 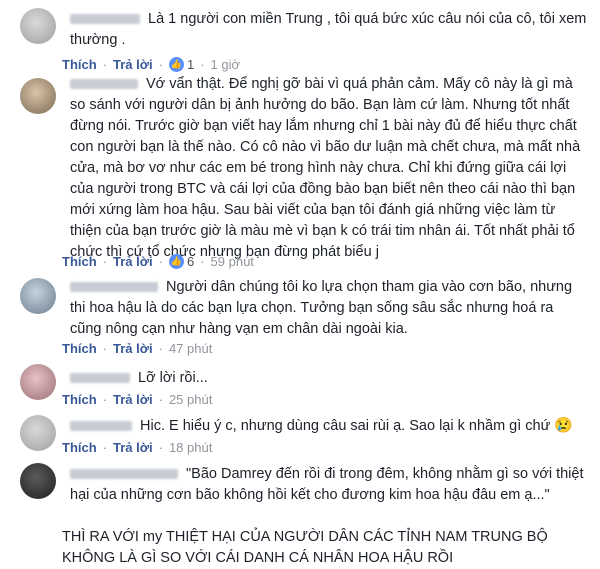 What do you see at coordinates (564, 425) in the screenshot?
I see `sad-face-icon: 😢` at bounding box center [564, 425].